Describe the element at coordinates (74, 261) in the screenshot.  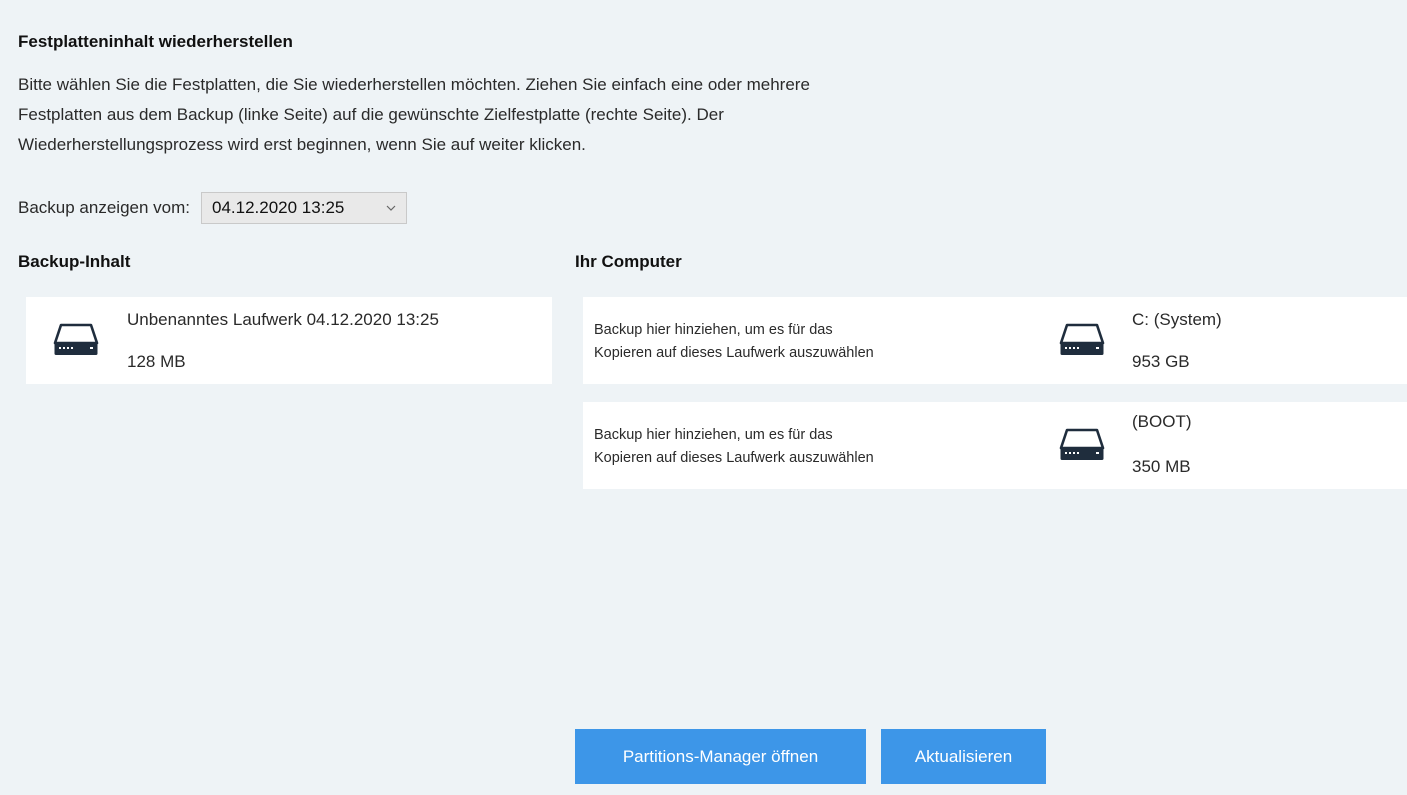
I see `backup-content-heading: Backup-Inhalt` at that location.